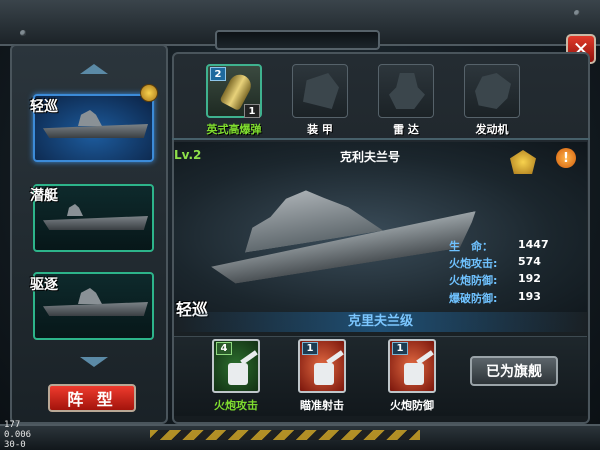  What do you see at coordinates (94, 362) in the screenshot?
I see `scroll-down-arrow-icon` at bounding box center [94, 362].